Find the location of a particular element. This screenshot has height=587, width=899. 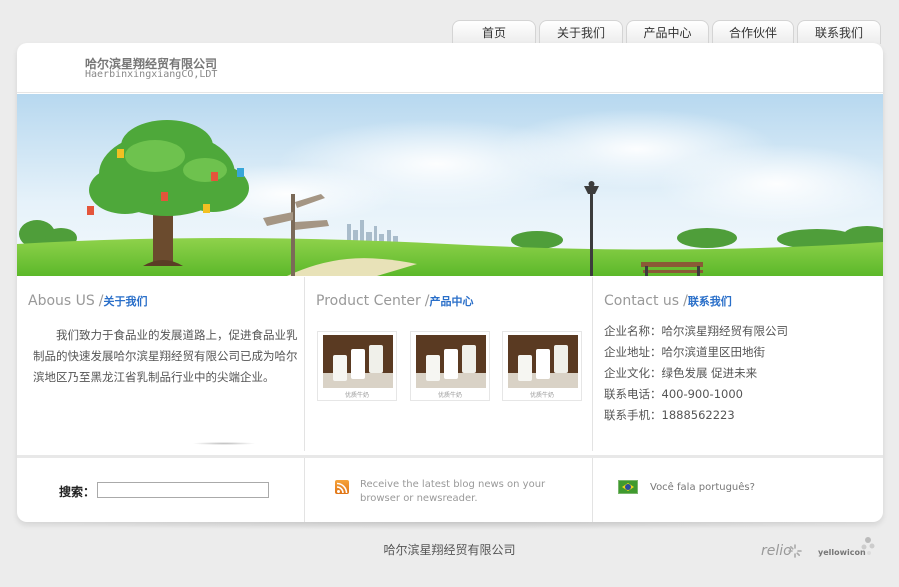

products-title: Product Center/产品中心 is located at coordinates (394, 301).